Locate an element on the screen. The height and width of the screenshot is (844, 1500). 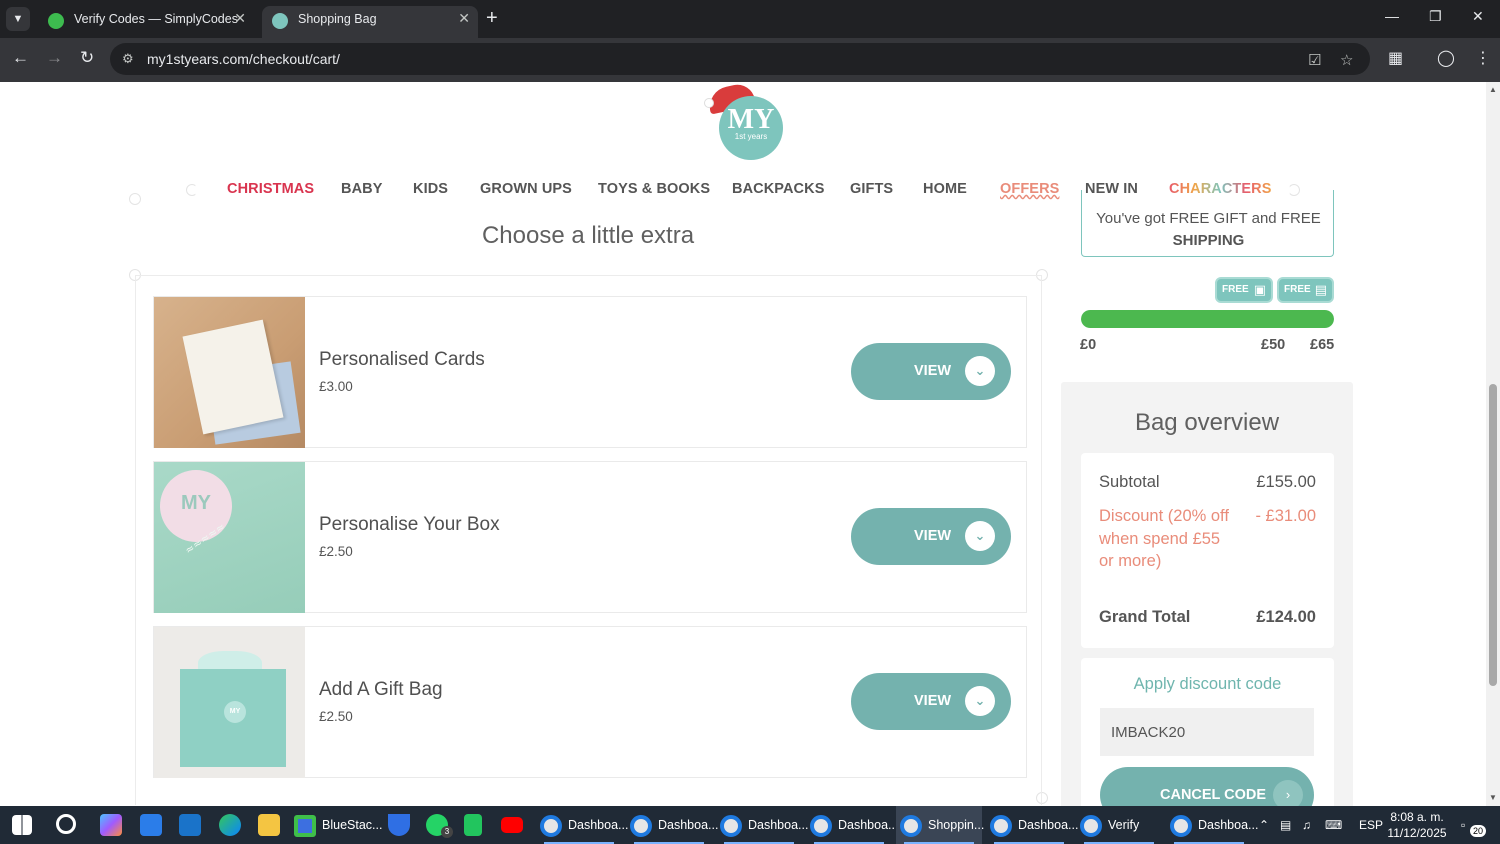
bag-overview-title: Bag overview is located at coordinates (1207, 422).